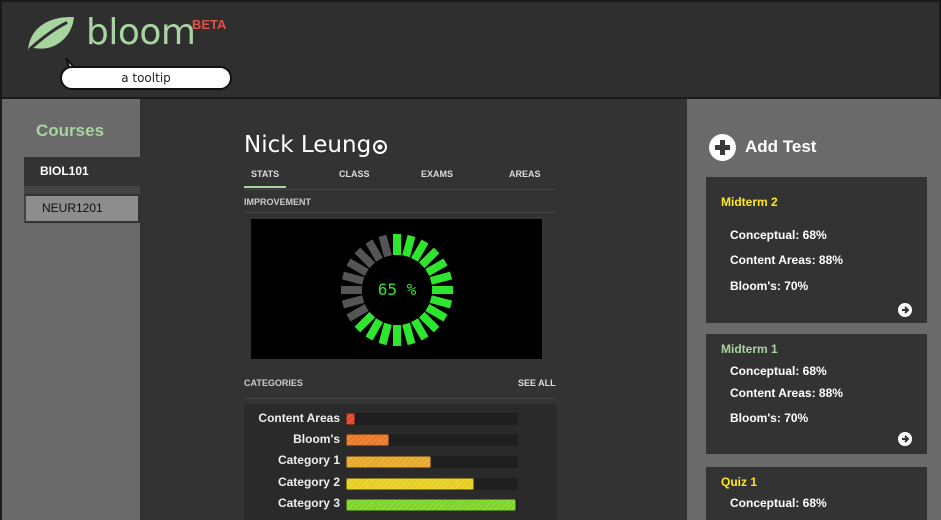 This screenshot has height=520, width=941. Describe the element at coordinates (209, 24) in the screenshot. I see `beta-badge: BETA` at that location.